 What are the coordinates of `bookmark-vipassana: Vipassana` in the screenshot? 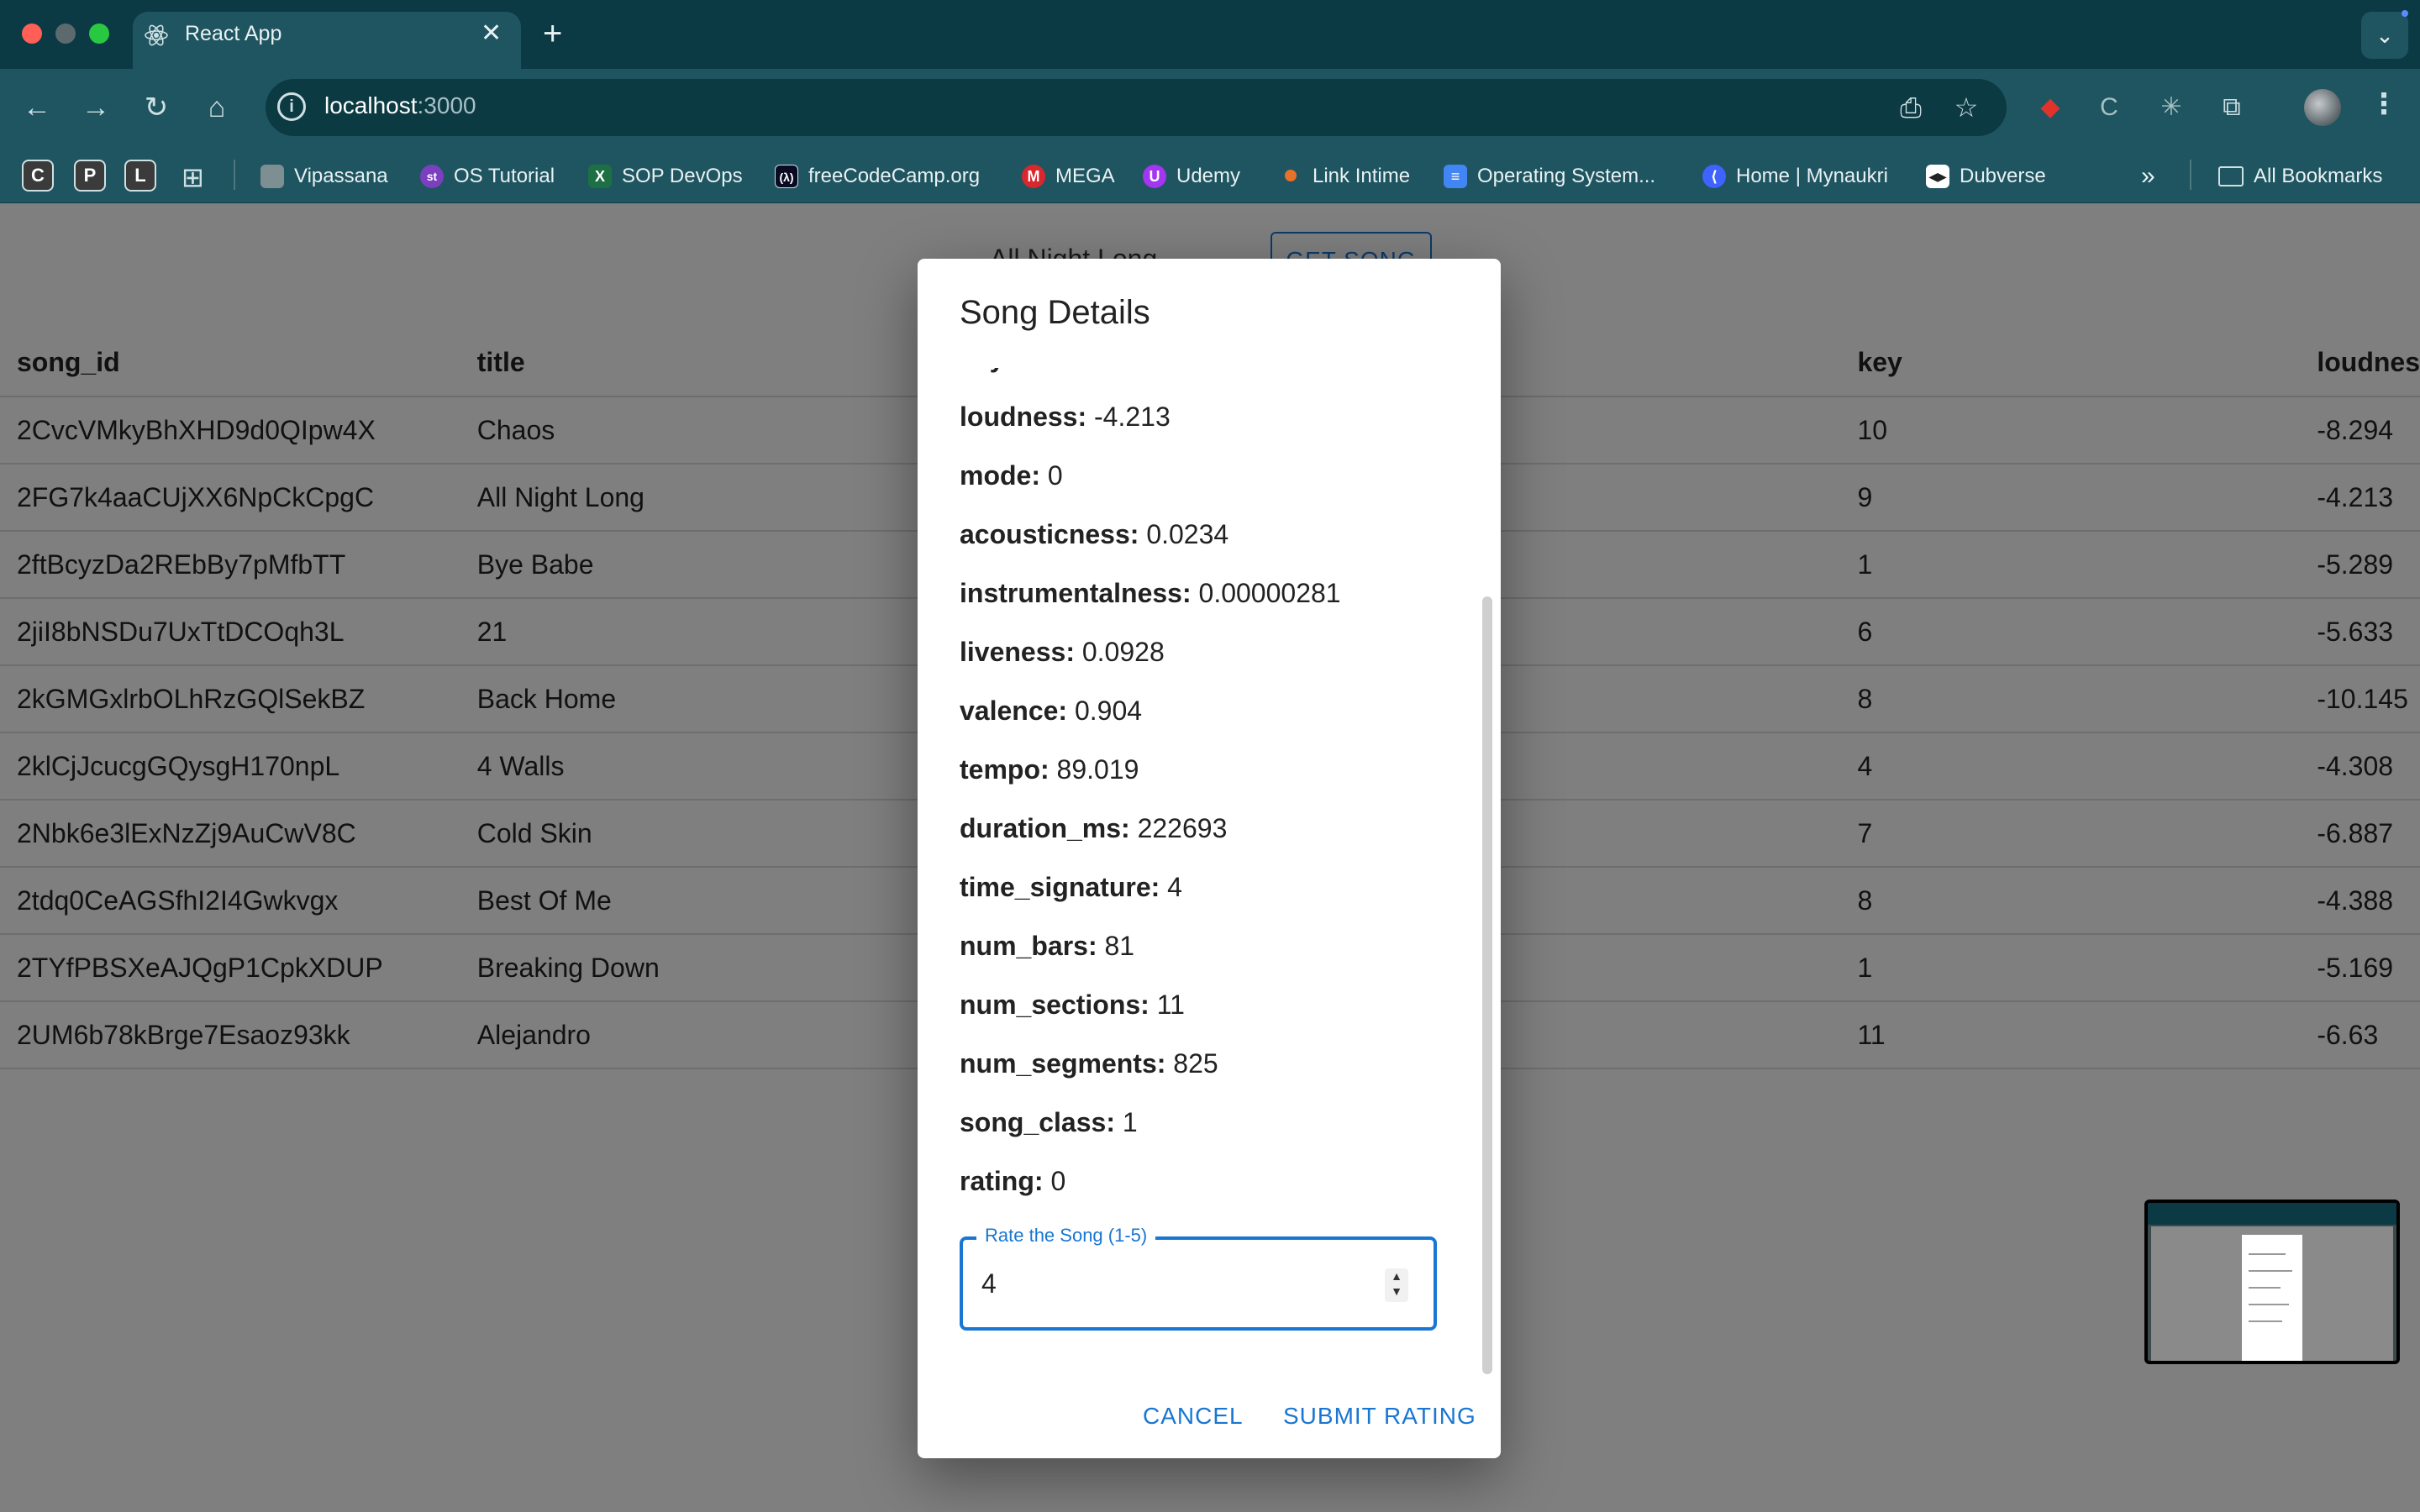 It's located at (324, 176).